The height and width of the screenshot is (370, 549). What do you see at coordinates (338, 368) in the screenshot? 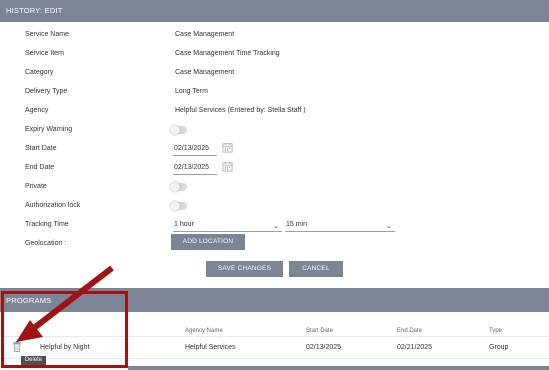
I see `bottom-band` at bounding box center [338, 368].